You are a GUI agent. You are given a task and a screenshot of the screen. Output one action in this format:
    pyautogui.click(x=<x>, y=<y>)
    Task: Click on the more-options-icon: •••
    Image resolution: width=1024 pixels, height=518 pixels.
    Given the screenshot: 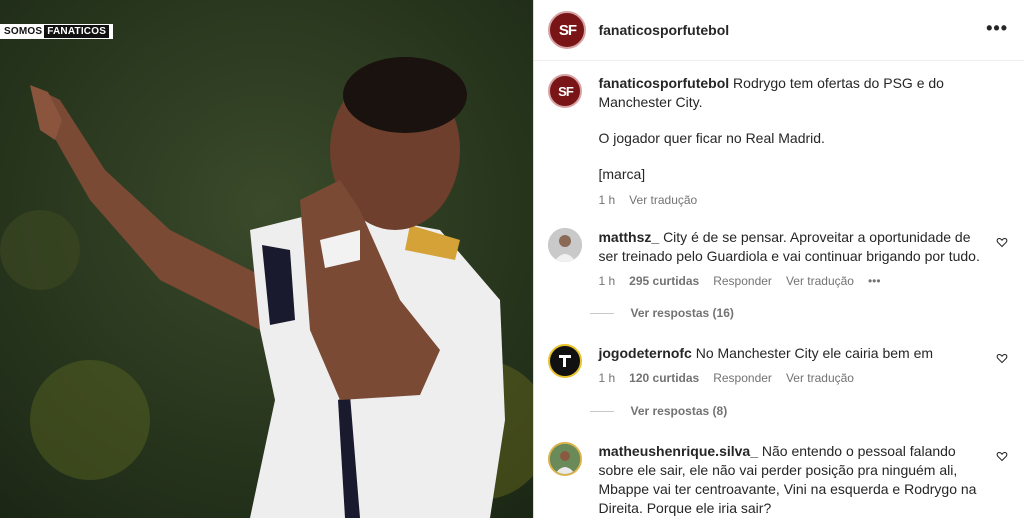 What is the action you would take?
    pyautogui.click(x=997, y=28)
    